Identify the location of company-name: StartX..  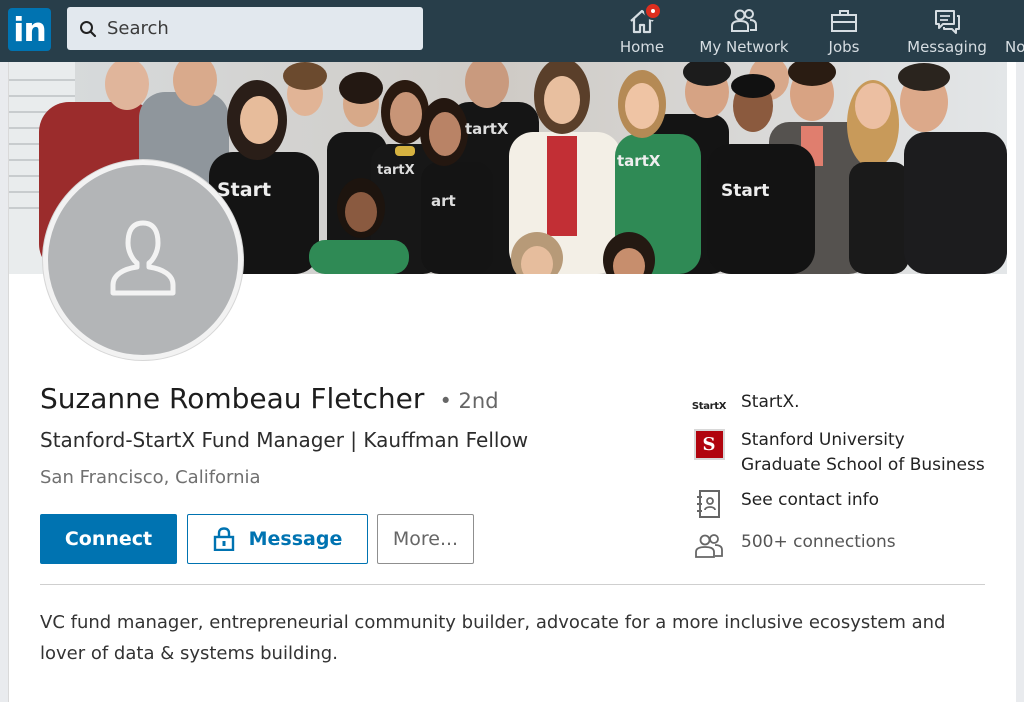
(770, 402).